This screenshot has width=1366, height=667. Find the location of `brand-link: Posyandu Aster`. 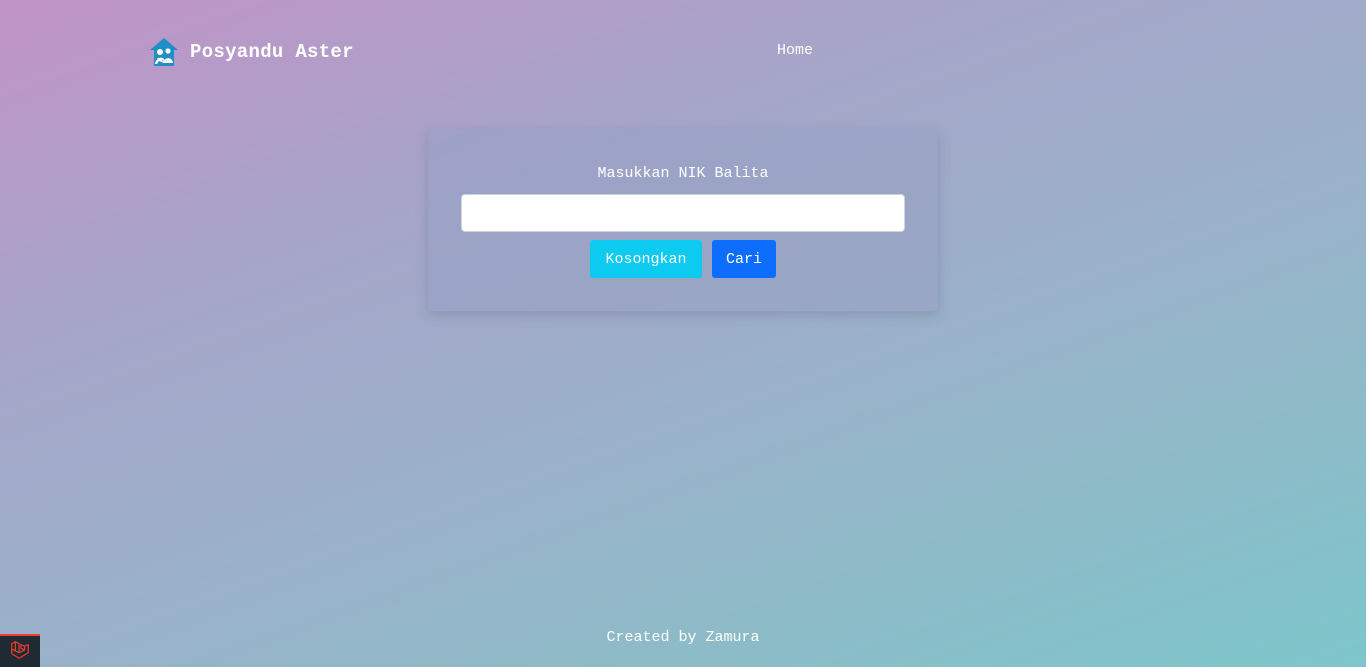

brand-link: Posyandu Aster is located at coordinates (251, 52).